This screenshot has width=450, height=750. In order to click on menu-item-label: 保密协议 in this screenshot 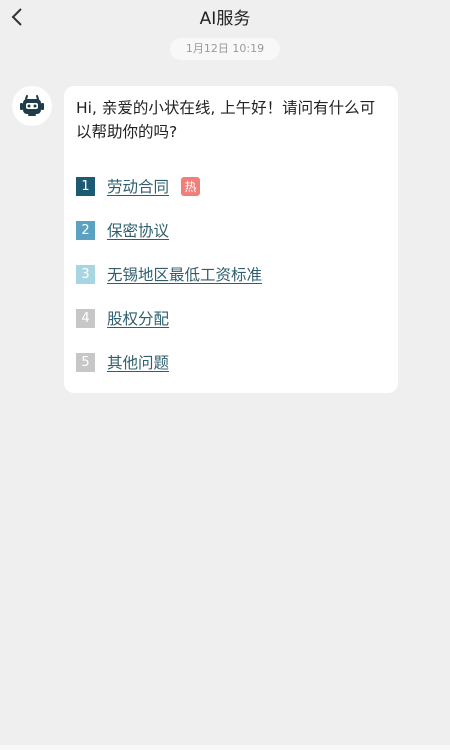, I will do `click(138, 230)`.